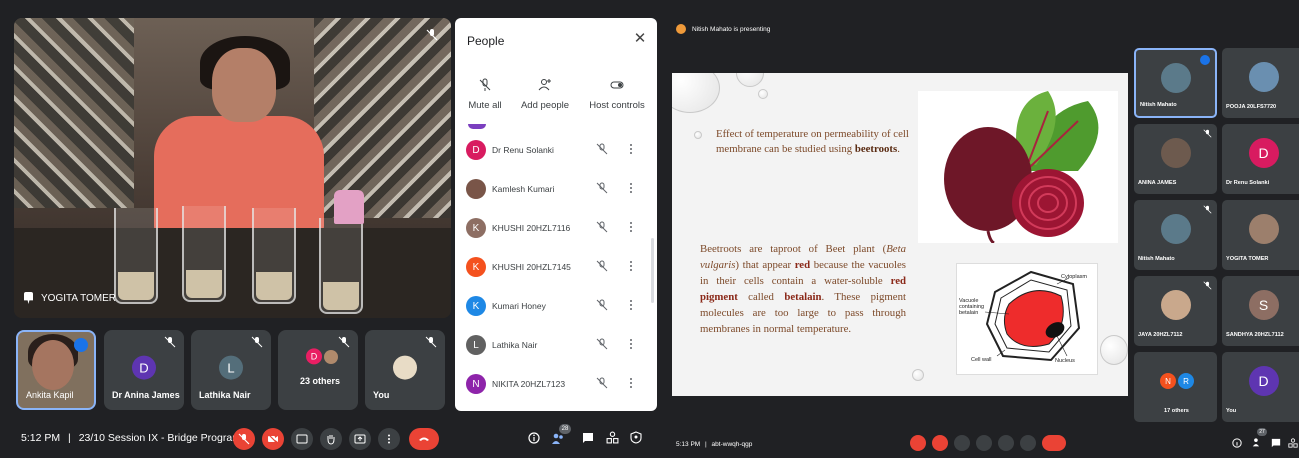 Image resolution: width=1299 pixels, height=458 pixels. What do you see at coordinates (318, 370) in the screenshot?
I see `participant-tile: D 23 others` at bounding box center [318, 370].